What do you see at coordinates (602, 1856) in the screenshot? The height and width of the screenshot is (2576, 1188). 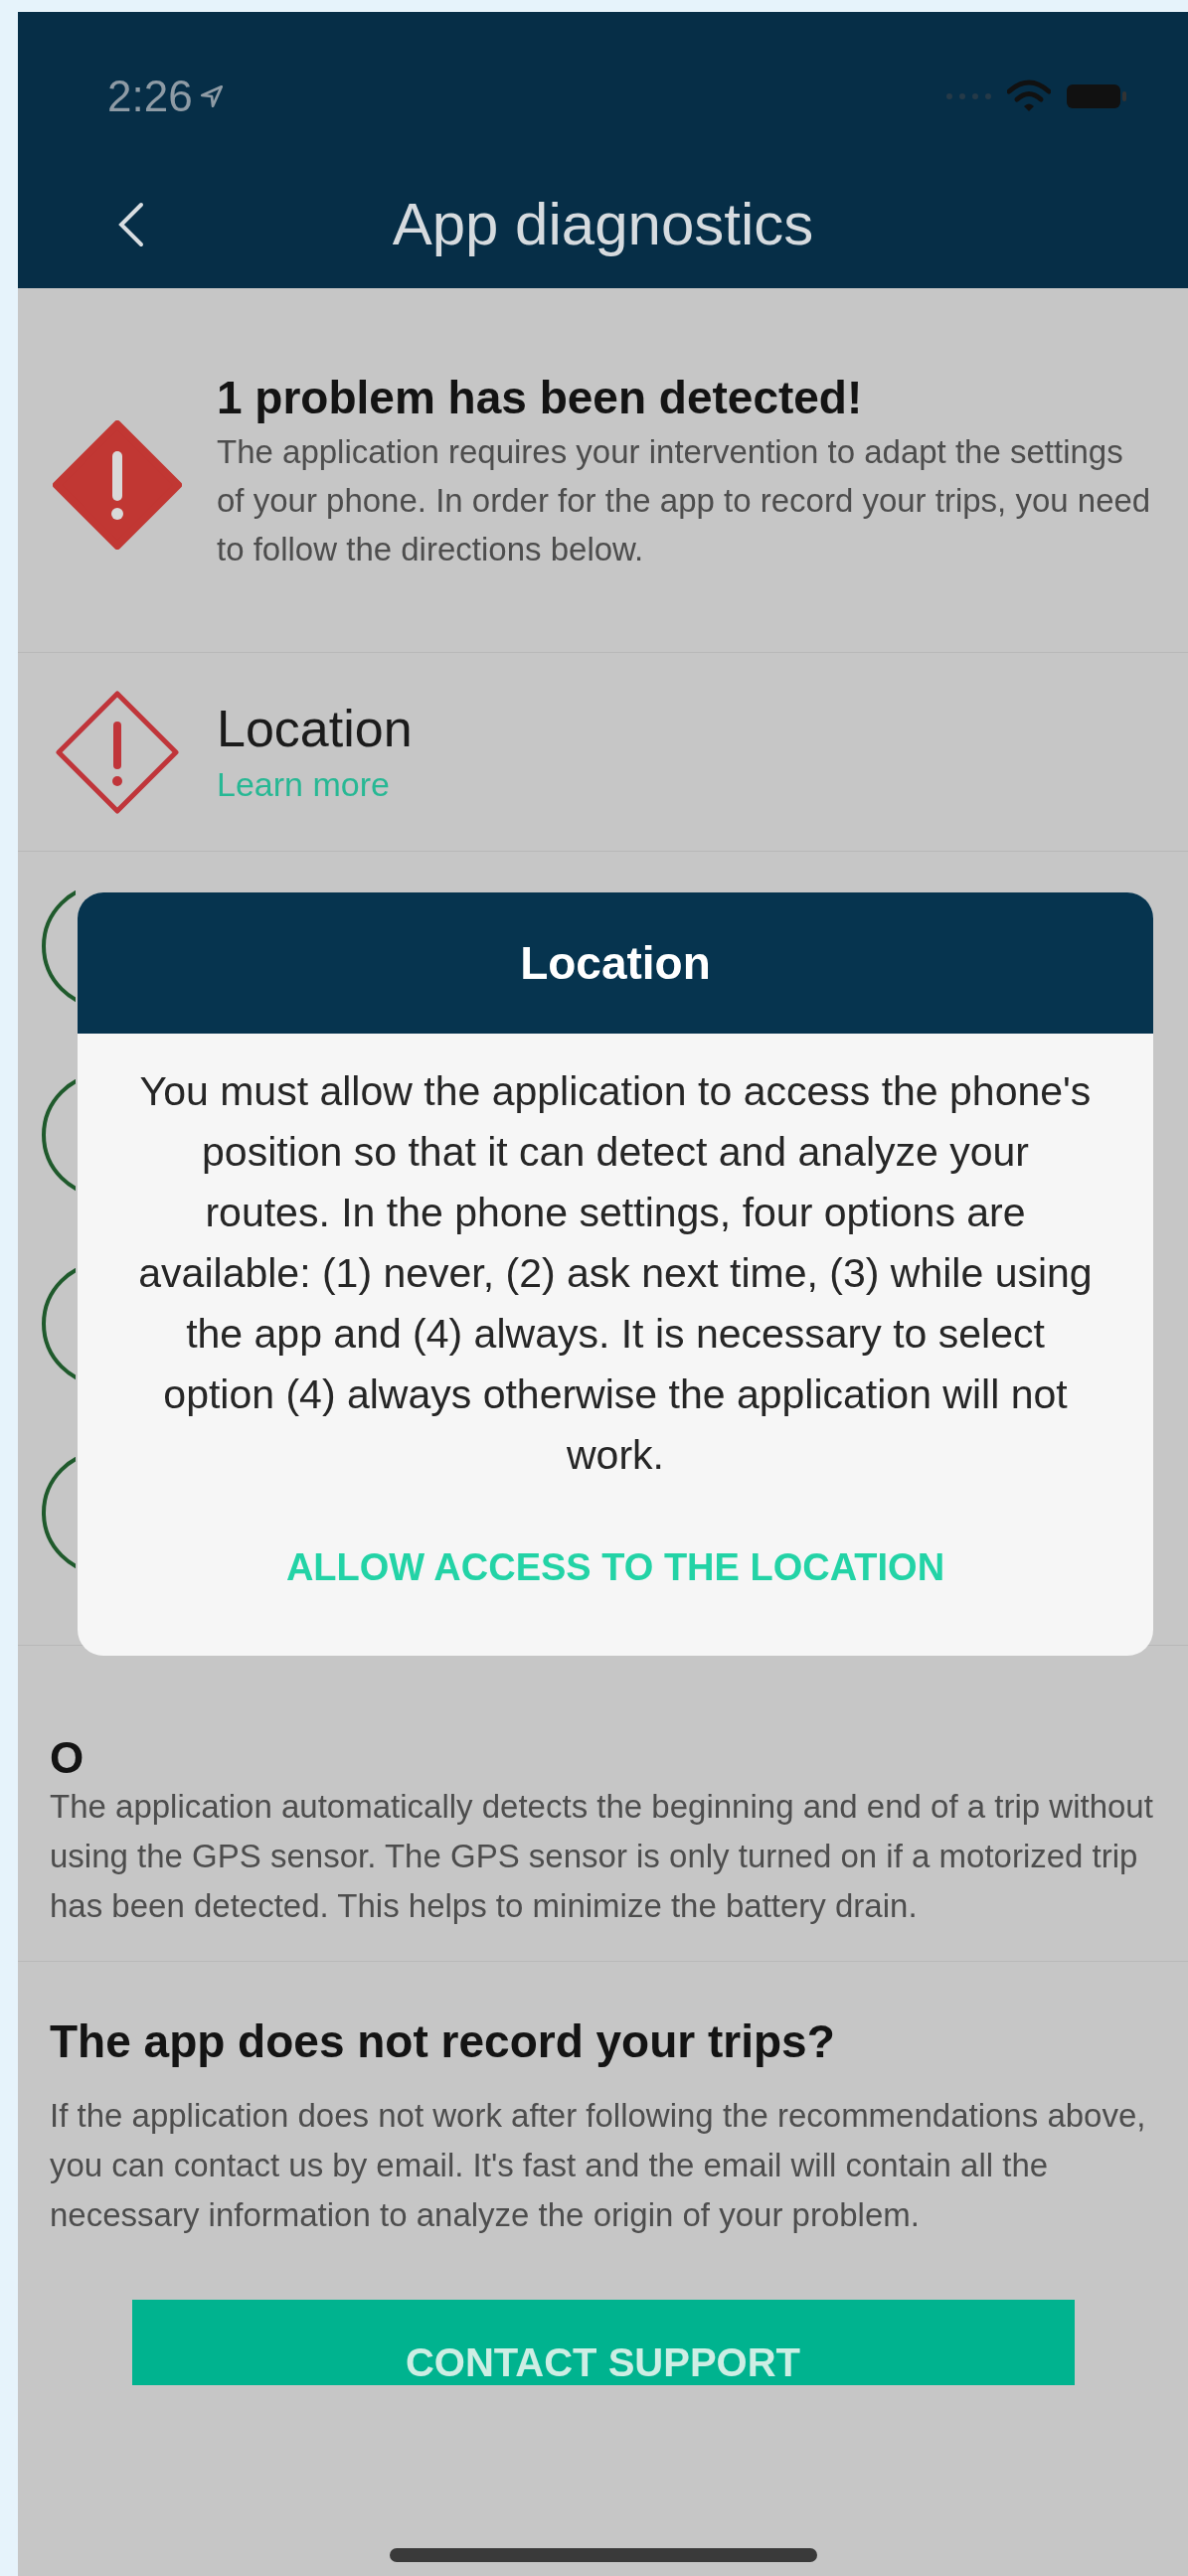 I see `battery-text: The application automatically detects the beginning and end of a trip without using the GPS sensor. The GPS sensor is only turned on if a motorized trip has been detected. This helps to minimize the battery drain.` at bounding box center [602, 1856].